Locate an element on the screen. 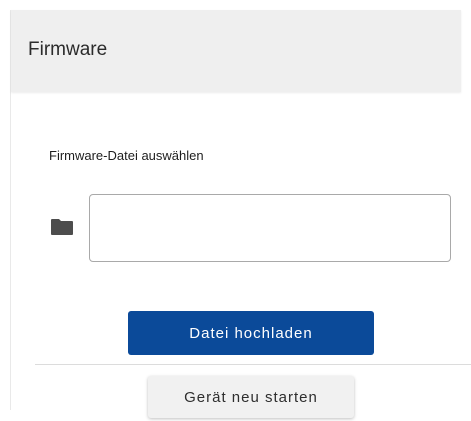  firmware-file-input is located at coordinates (270, 228).